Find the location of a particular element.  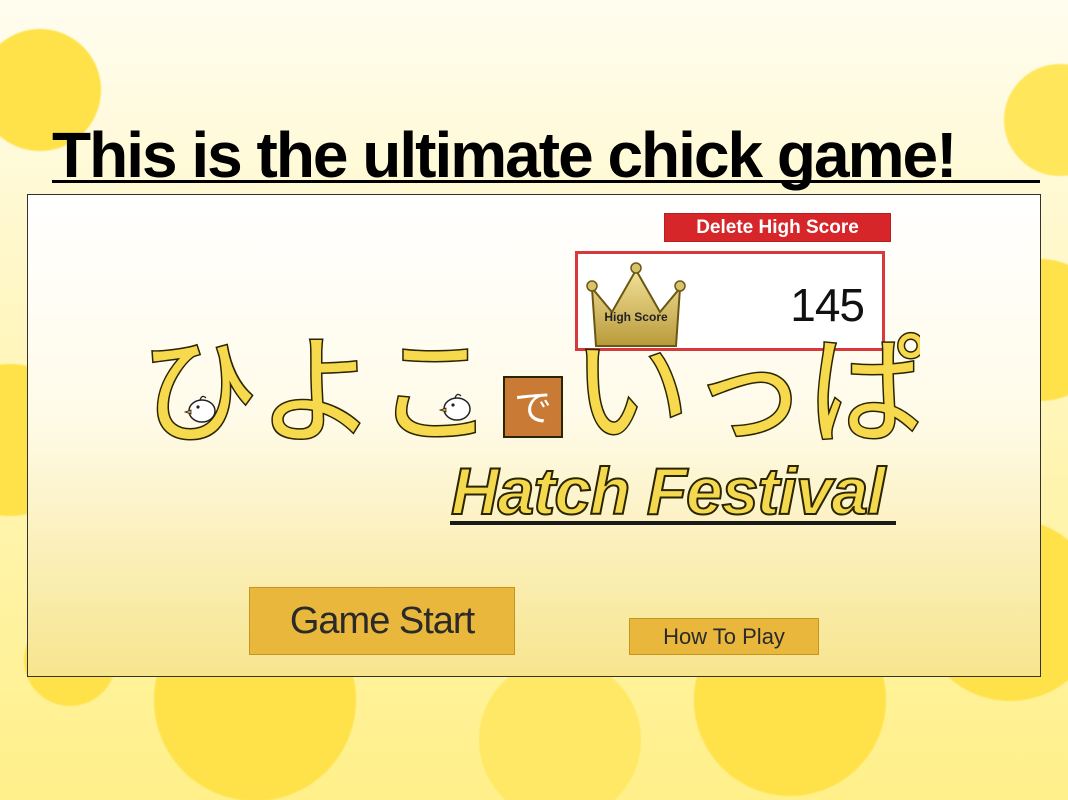

game-logo: ひよこ いっぱい で is located at coordinates (530, 389).